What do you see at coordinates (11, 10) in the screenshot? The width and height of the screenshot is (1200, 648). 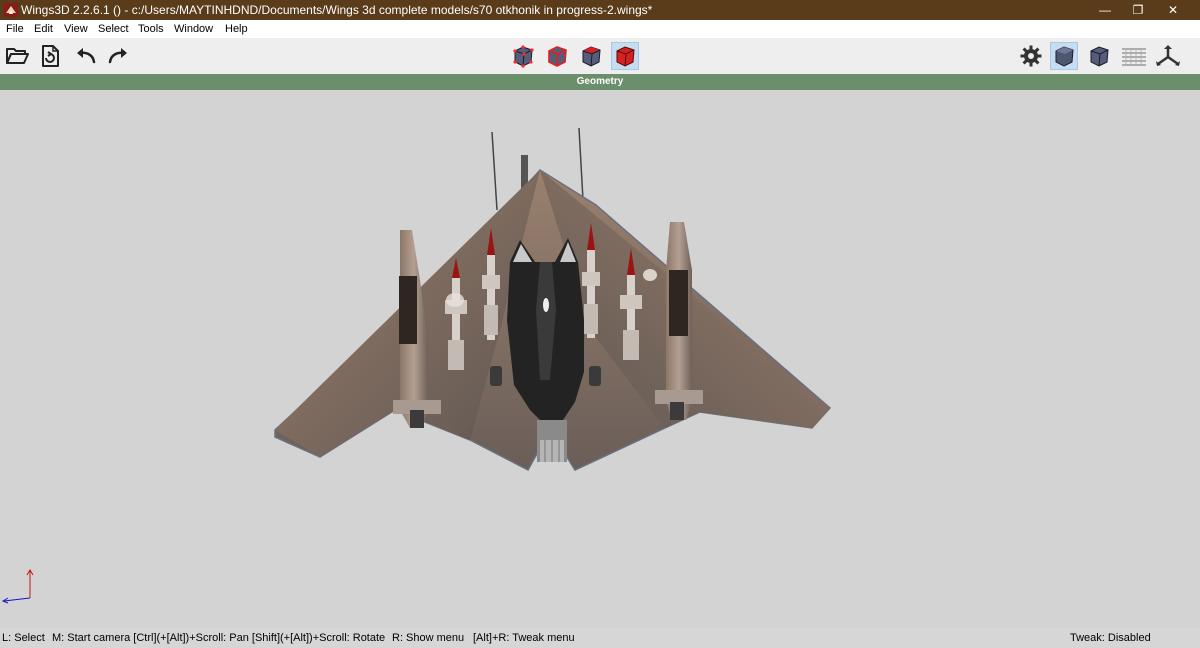 I see `wings3d-logo-icon` at bounding box center [11, 10].